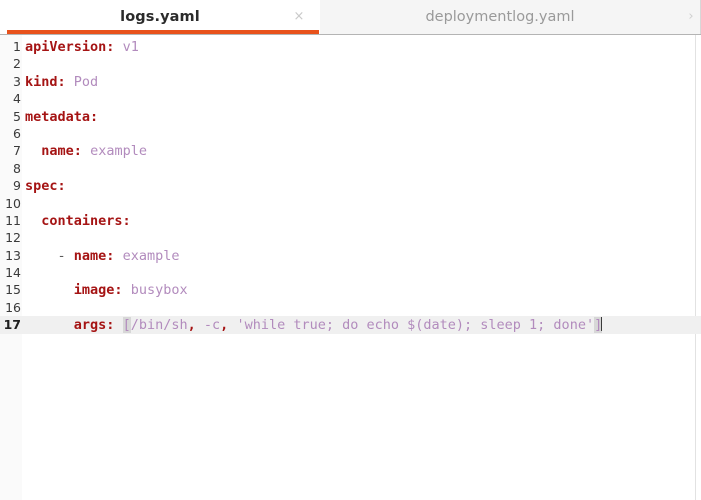  What do you see at coordinates (41, 81) in the screenshot?
I see `code-token: kind` at bounding box center [41, 81].